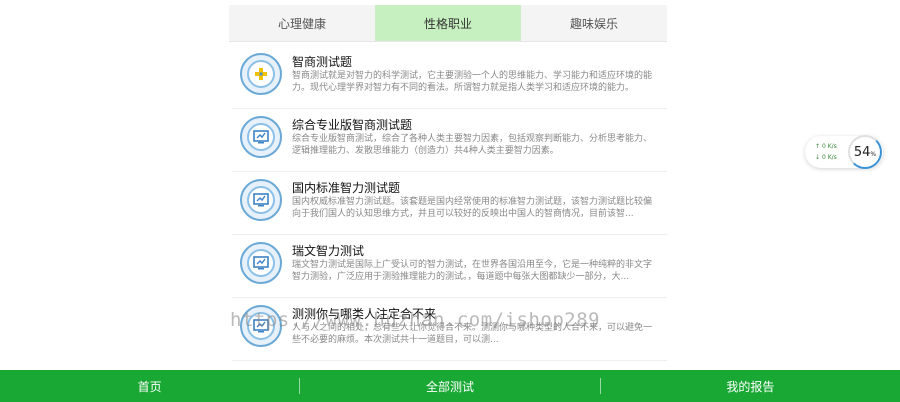 The width and height of the screenshot is (900, 402). Describe the element at coordinates (844, 152) in the screenshot. I see `speed-widget: ↑ 0 K/s ↓ 0 K/s 54%` at that location.